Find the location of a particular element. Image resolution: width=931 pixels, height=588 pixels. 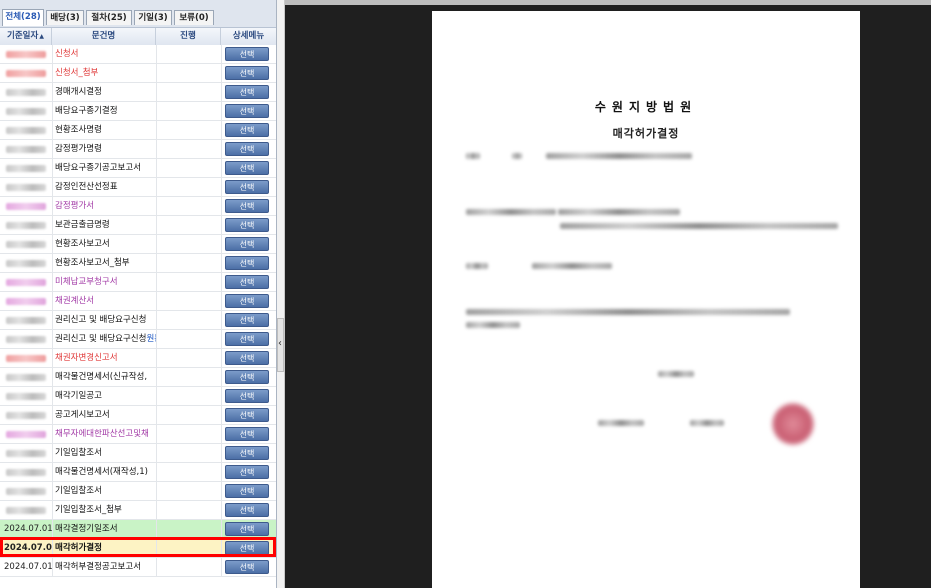

table-row: 매각물건명세서(신규작성, 선택 is located at coordinates (138, 377).